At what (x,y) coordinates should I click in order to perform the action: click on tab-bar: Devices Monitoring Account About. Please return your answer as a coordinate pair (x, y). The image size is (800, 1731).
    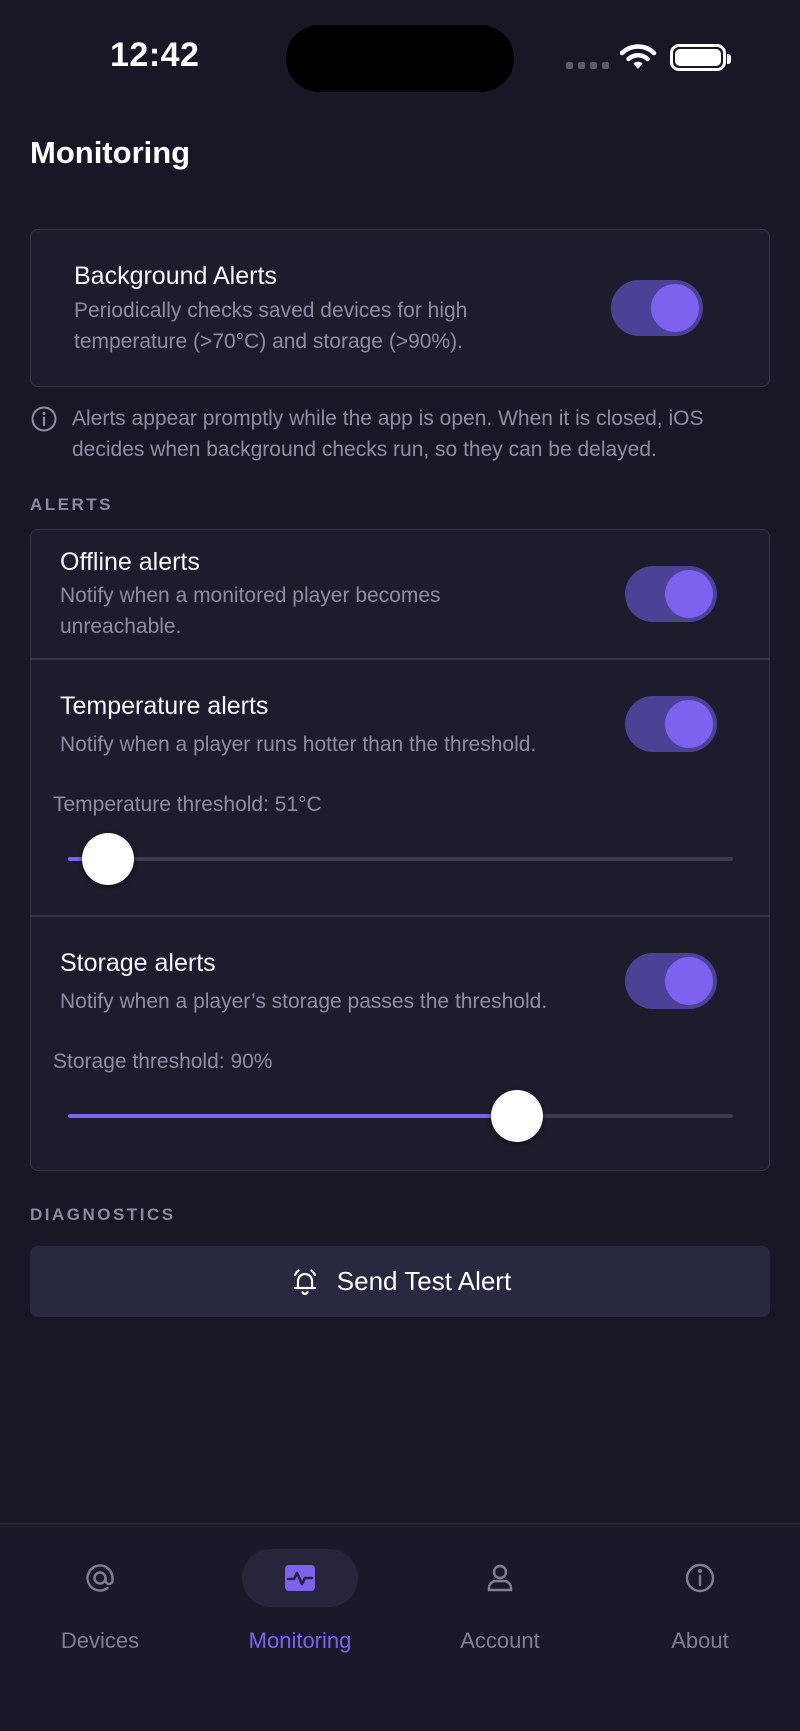
    Looking at the image, I should click on (400, 1627).